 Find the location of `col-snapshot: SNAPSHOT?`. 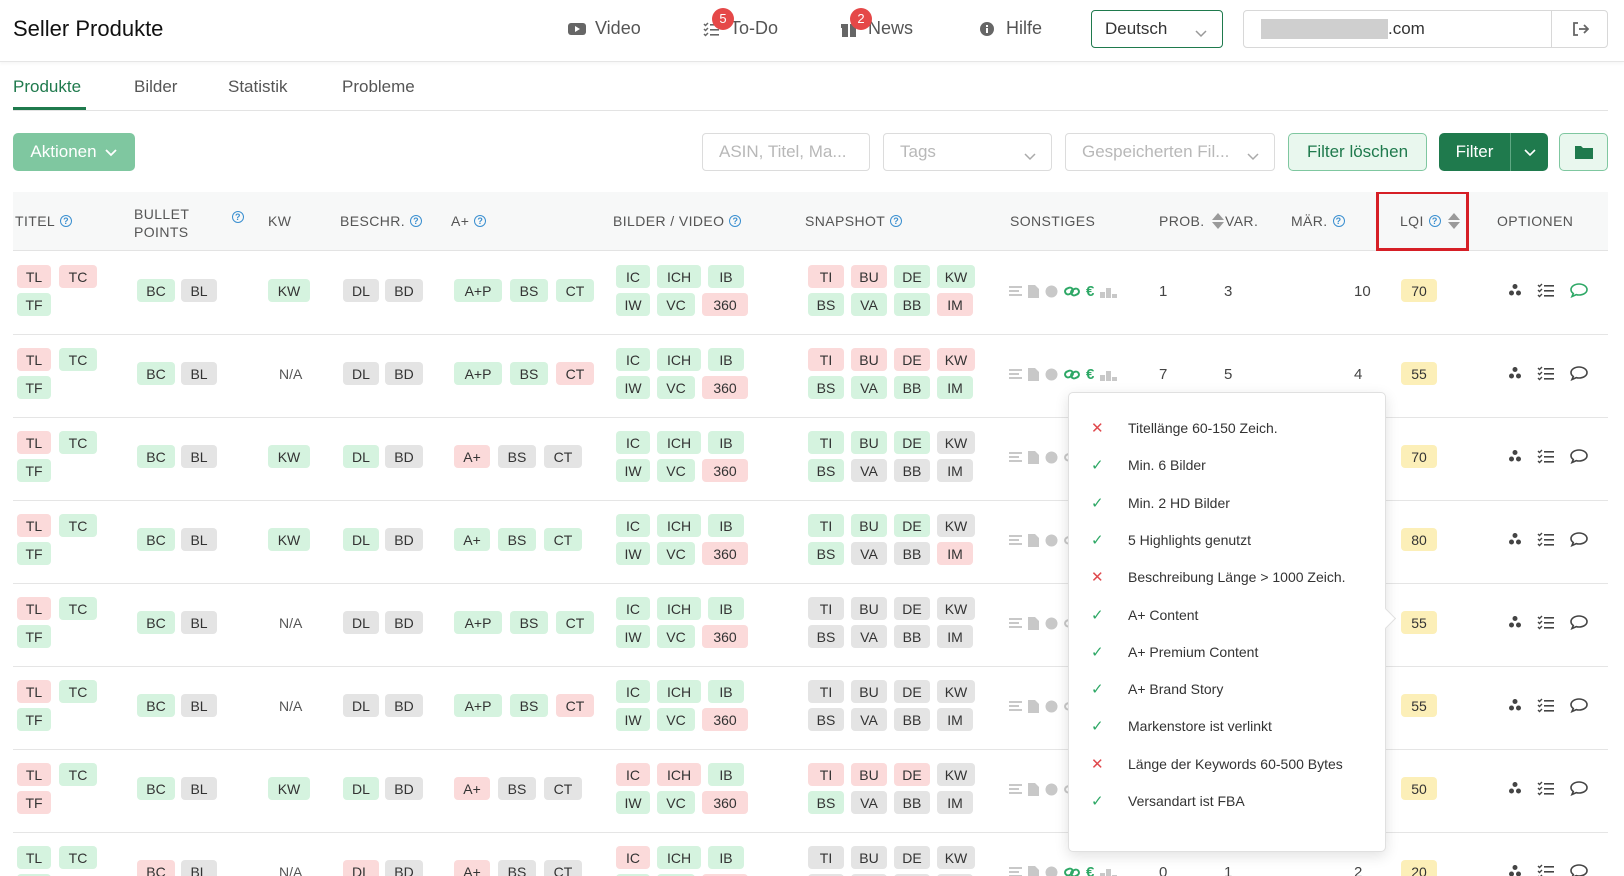

col-snapshot: SNAPSHOT? is located at coordinates (854, 221).